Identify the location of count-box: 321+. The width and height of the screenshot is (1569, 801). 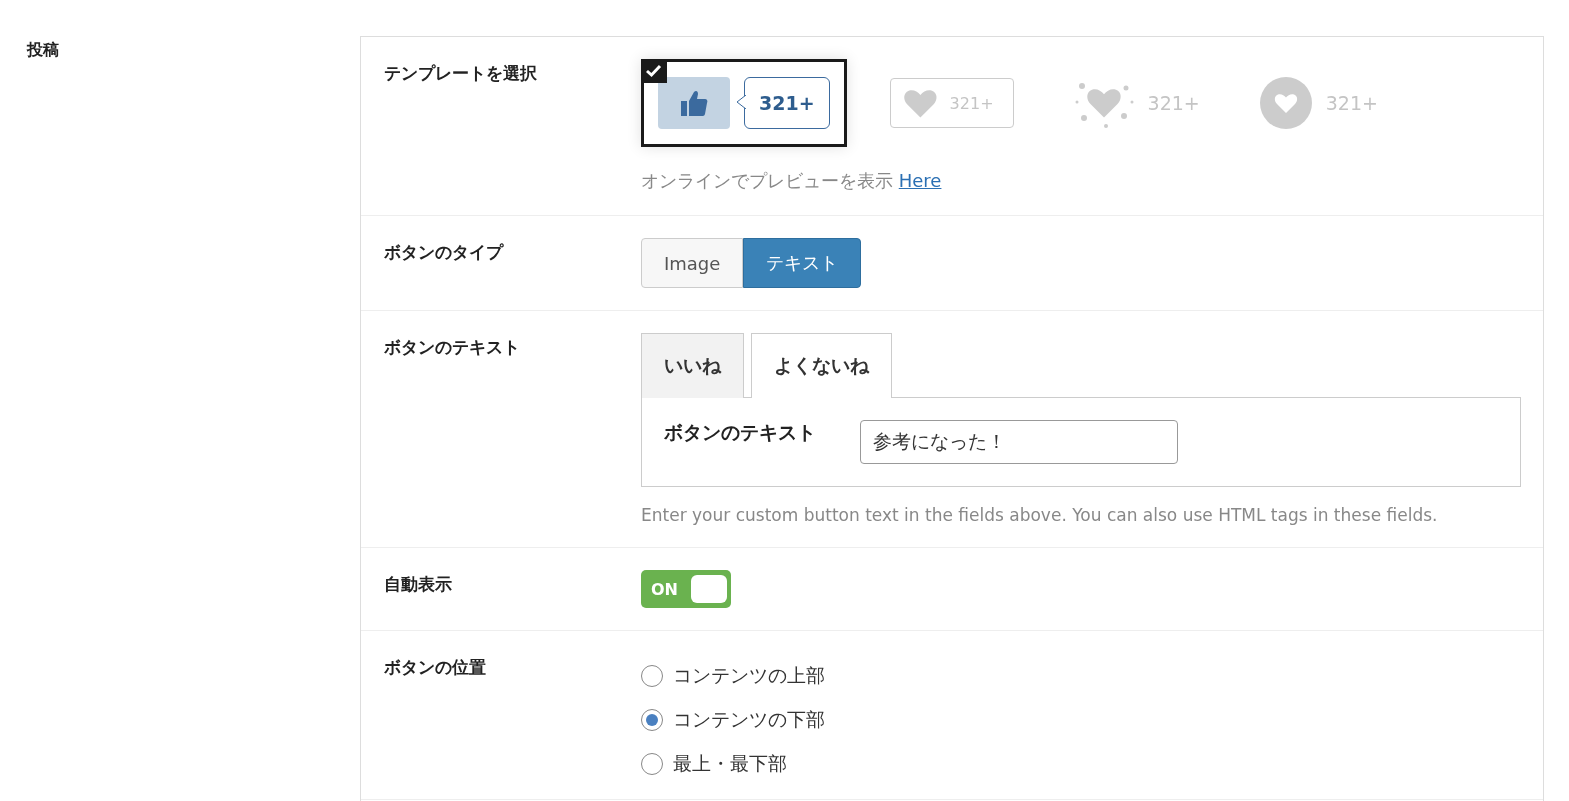
(951, 103).